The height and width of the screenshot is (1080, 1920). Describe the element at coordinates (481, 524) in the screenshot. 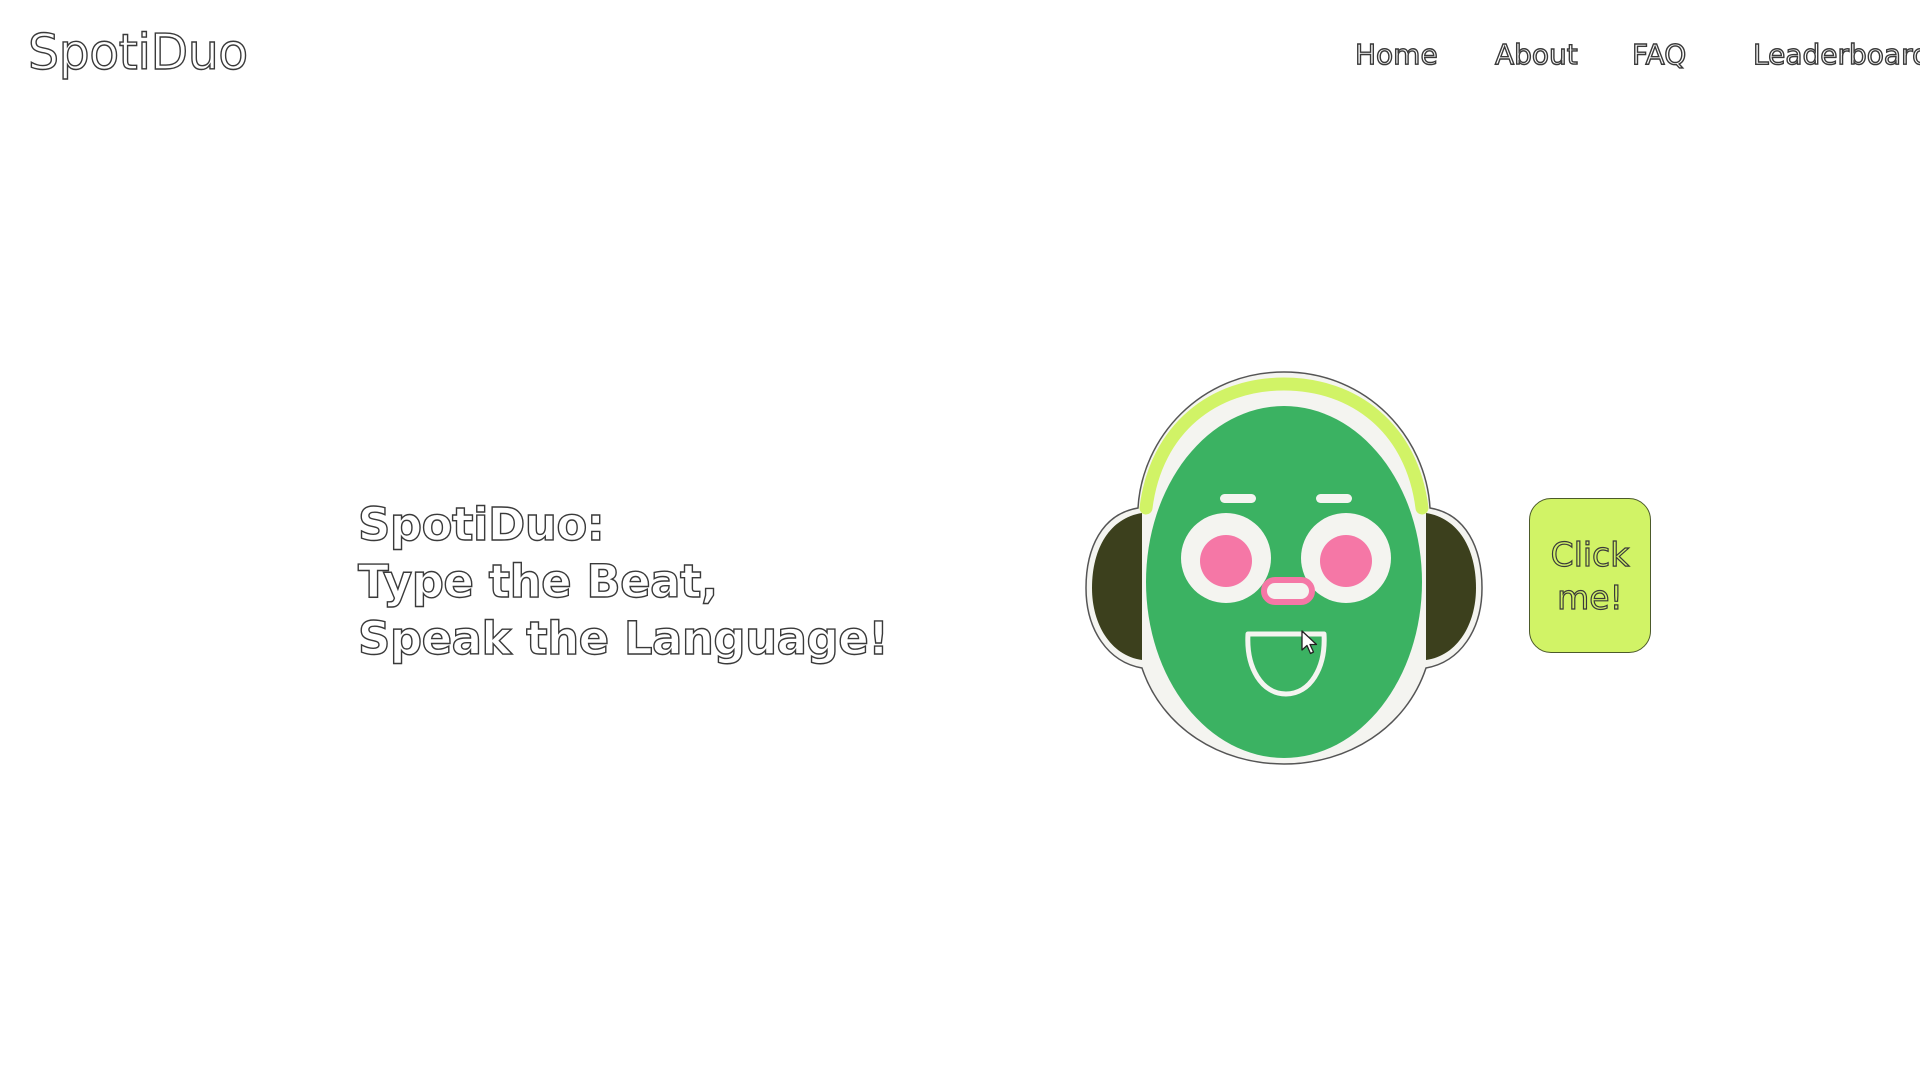

I see `hero-line-1: SpotiDuo:` at that location.